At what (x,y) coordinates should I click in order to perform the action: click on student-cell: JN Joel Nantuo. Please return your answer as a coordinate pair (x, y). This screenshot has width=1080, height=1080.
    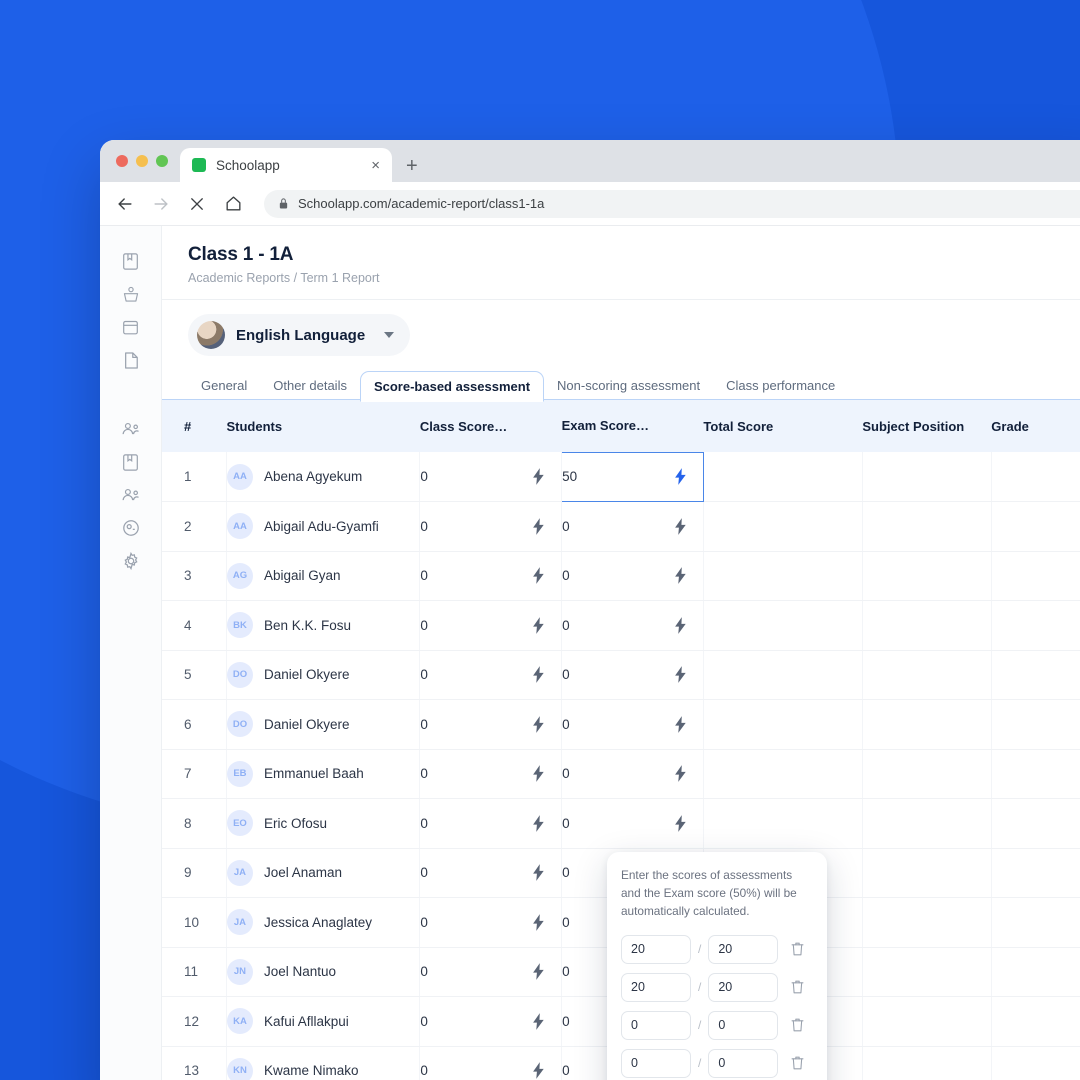
    Looking at the image, I should click on (323, 972).